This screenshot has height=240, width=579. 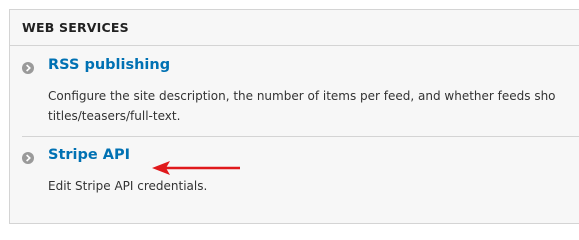 I want to click on stripe-api-link: Stripe API, so click(x=89, y=155).